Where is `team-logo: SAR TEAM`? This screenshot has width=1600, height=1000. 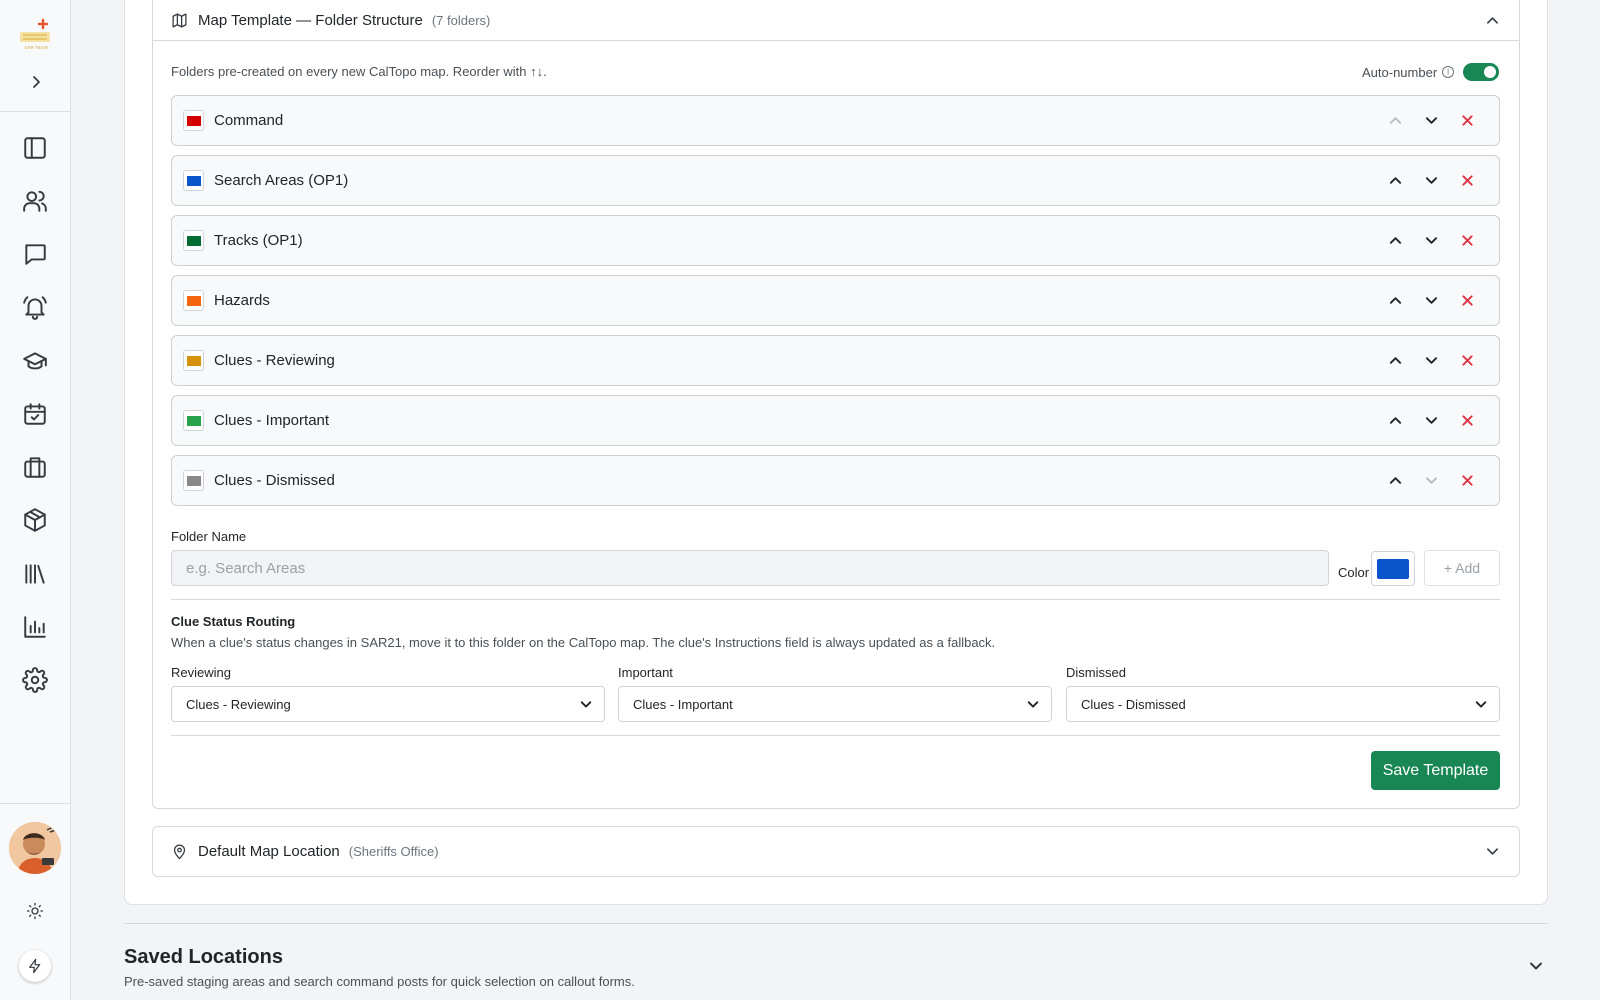
team-logo: SAR TEAM is located at coordinates (36, 35).